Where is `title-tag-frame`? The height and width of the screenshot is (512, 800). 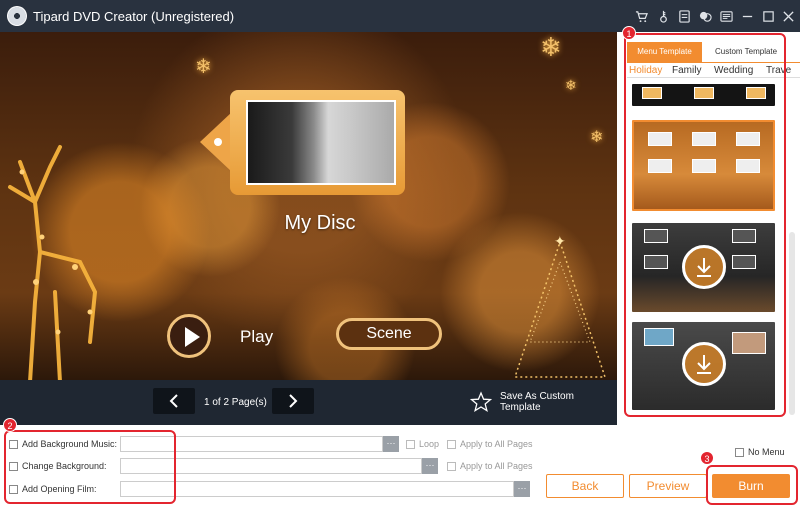 title-tag-frame is located at coordinates (302, 142).